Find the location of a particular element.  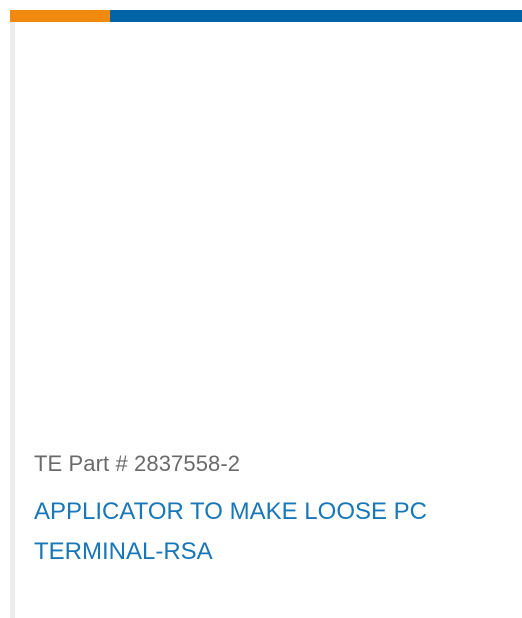

card-left-border is located at coordinates (12, 320).